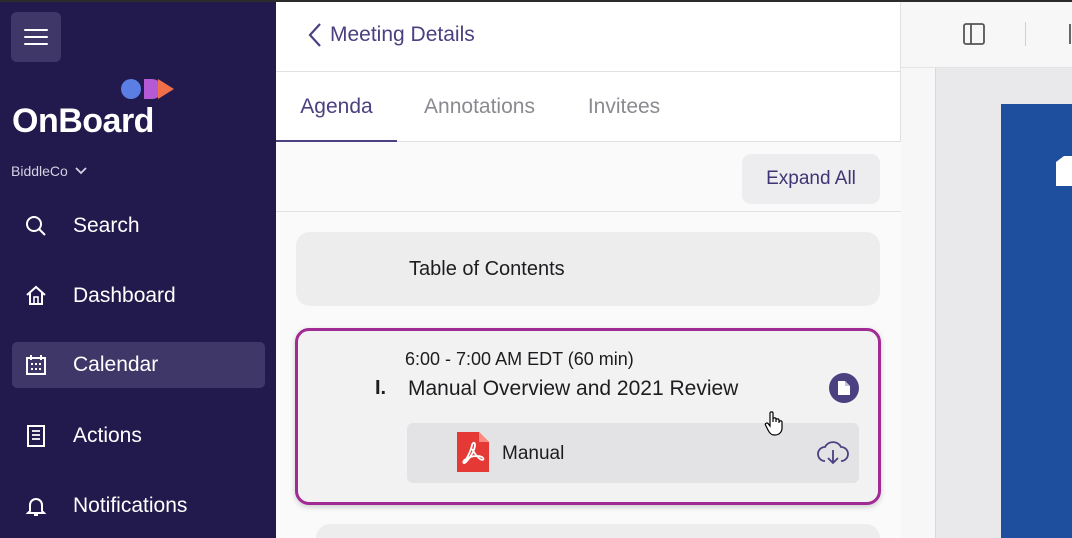 Image resolution: width=1072 pixels, height=538 pixels. Describe the element at coordinates (487, 269) in the screenshot. I see `table-of-contents-label: Table of Contents` at that location.